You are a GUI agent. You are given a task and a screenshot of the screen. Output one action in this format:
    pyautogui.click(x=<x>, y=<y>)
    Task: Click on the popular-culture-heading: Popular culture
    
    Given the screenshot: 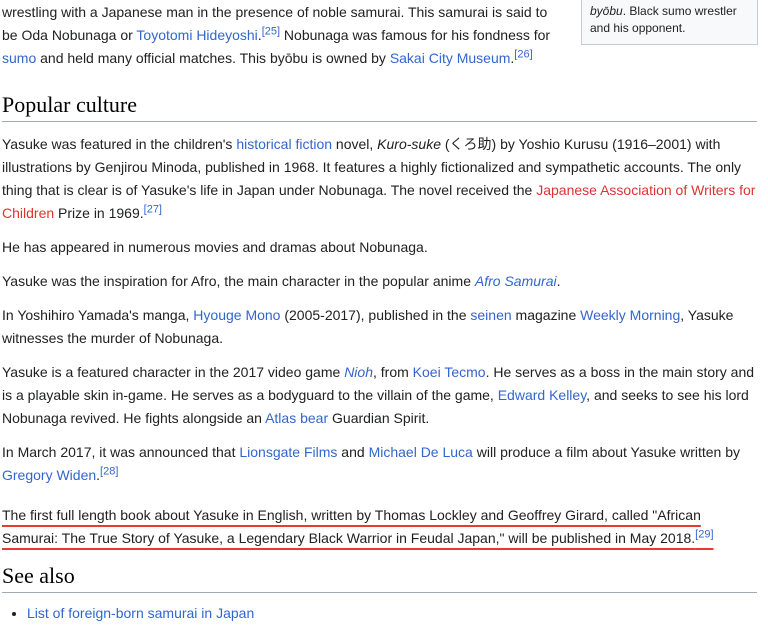 What is the action you would take?
    pyautogui.click(x=379, y=107)
    